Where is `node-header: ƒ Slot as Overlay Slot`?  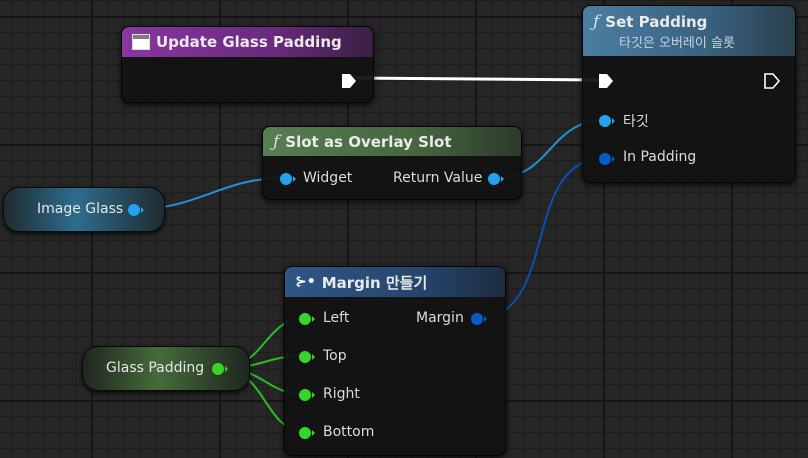
node-header: ƒ Slot as Overlay Slot is located at coordinates (392, 141).